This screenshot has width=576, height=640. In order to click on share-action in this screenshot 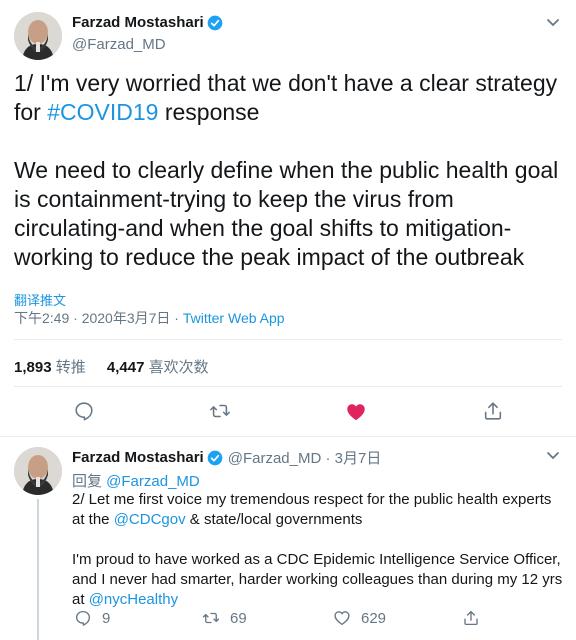, I will do `click(476, 618)`.